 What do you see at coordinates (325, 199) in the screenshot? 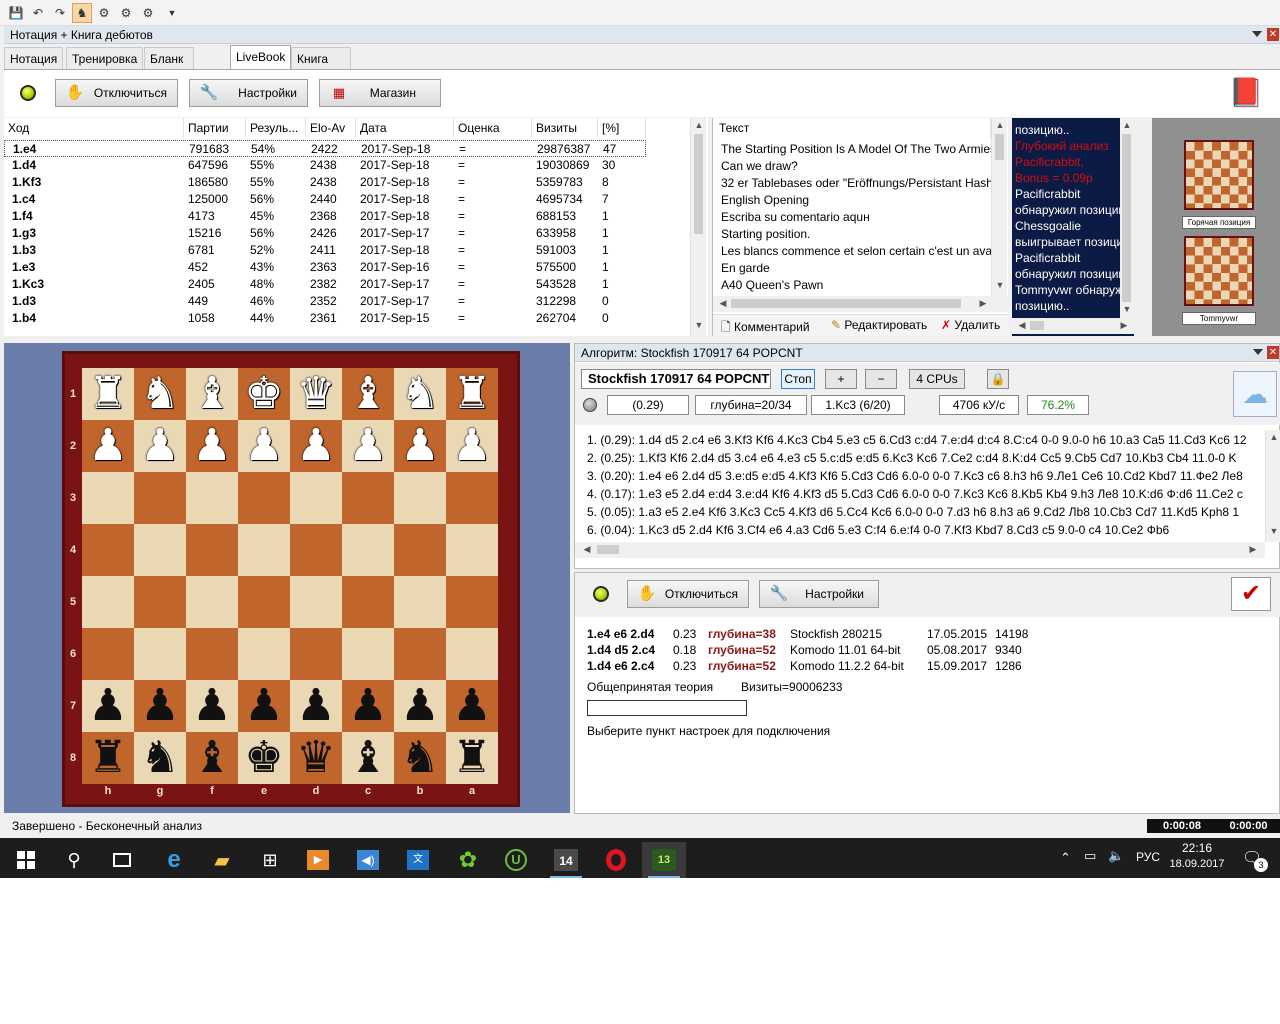
I see `table-row: 1.c4 125000 56% 2440 2017-Sep-18 = 4695734 7` at bounding box center [325, 199].